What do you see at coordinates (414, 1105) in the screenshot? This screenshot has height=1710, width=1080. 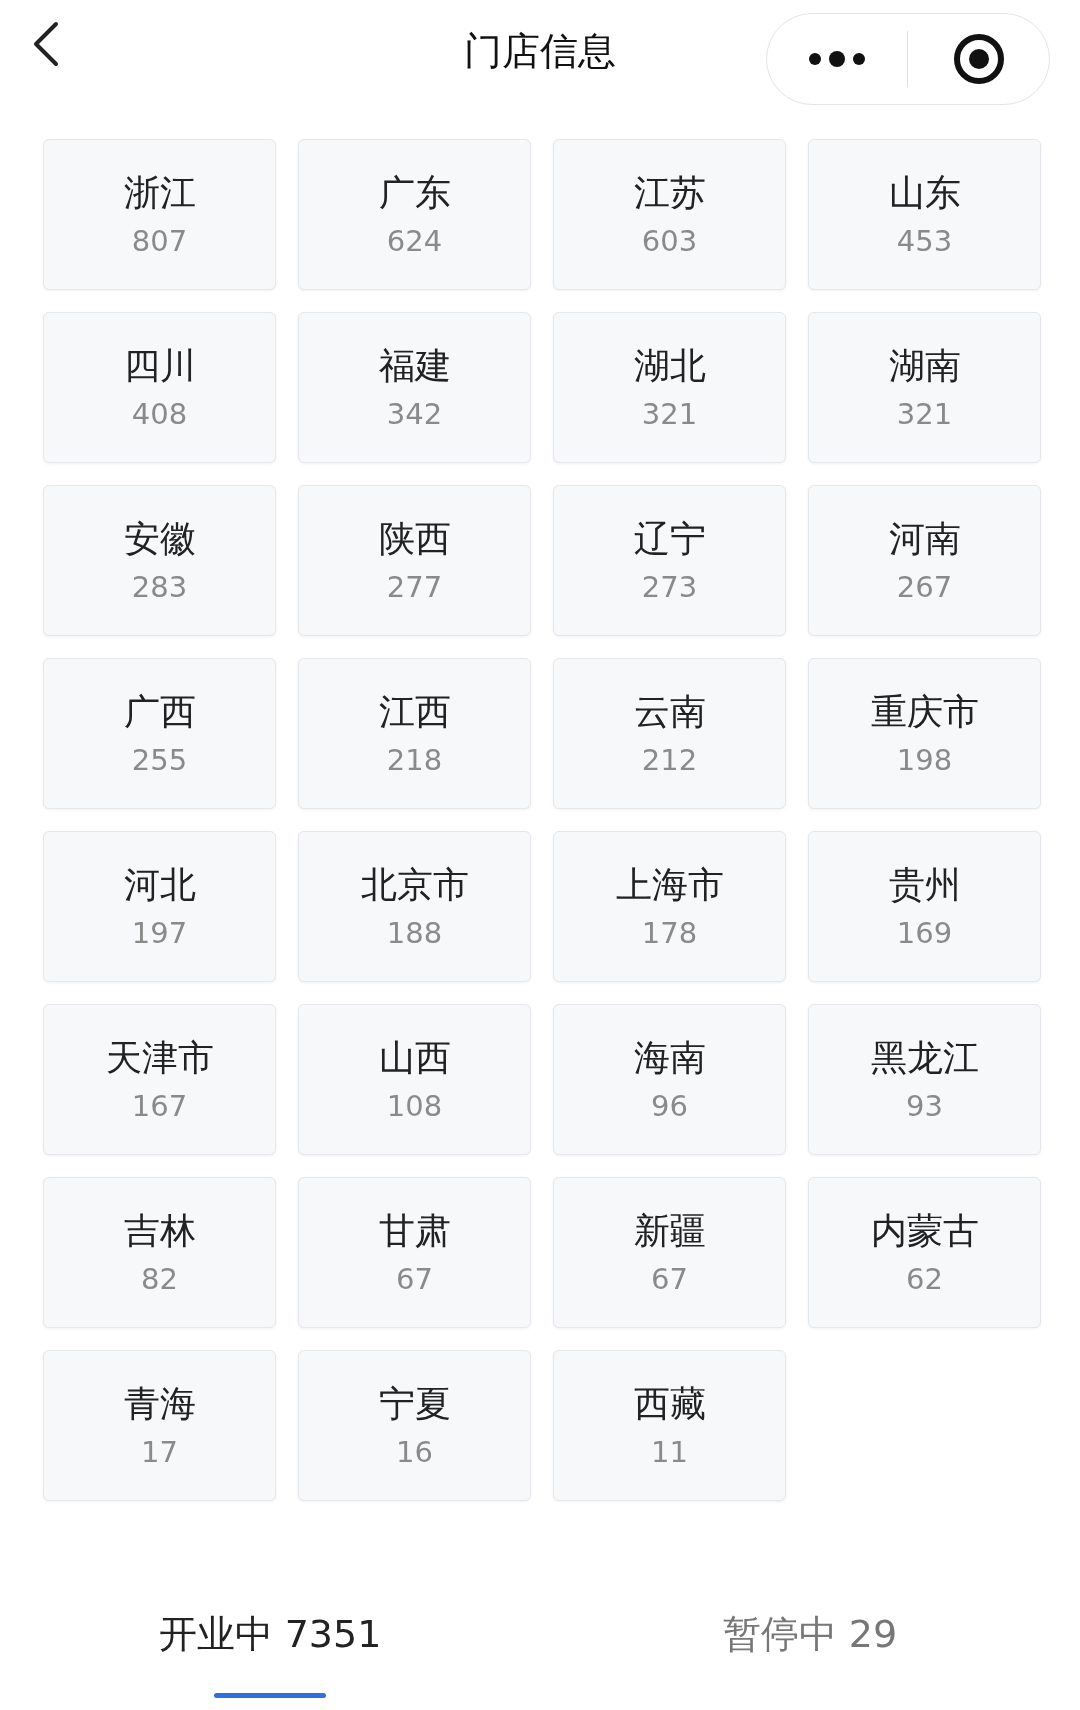 I see `store-count: 108` at bounding box center [414, 1105].